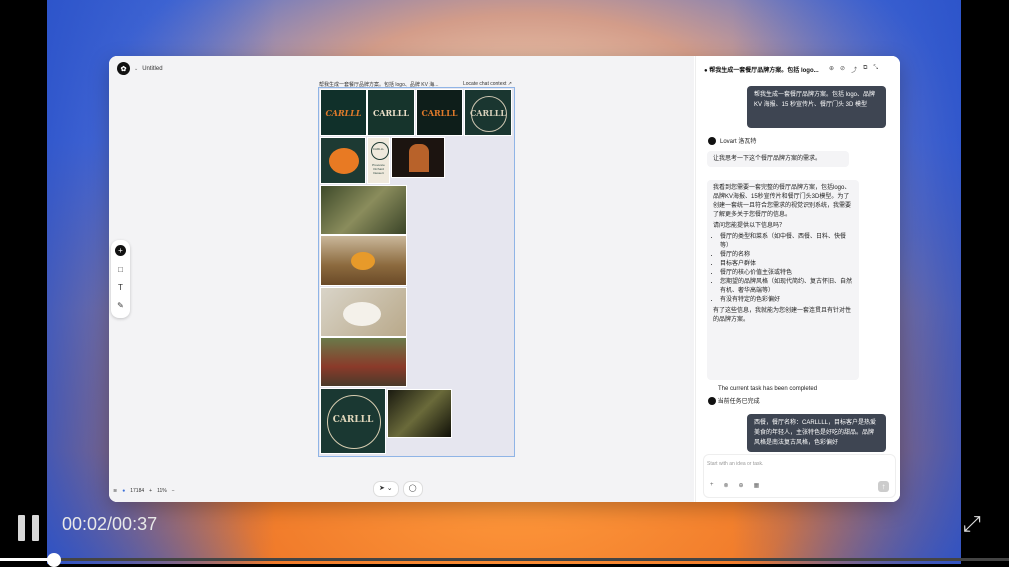 This screenshot has height=567, width=1009. I want to click on side-text-3: Dessert, so click(378, 173).